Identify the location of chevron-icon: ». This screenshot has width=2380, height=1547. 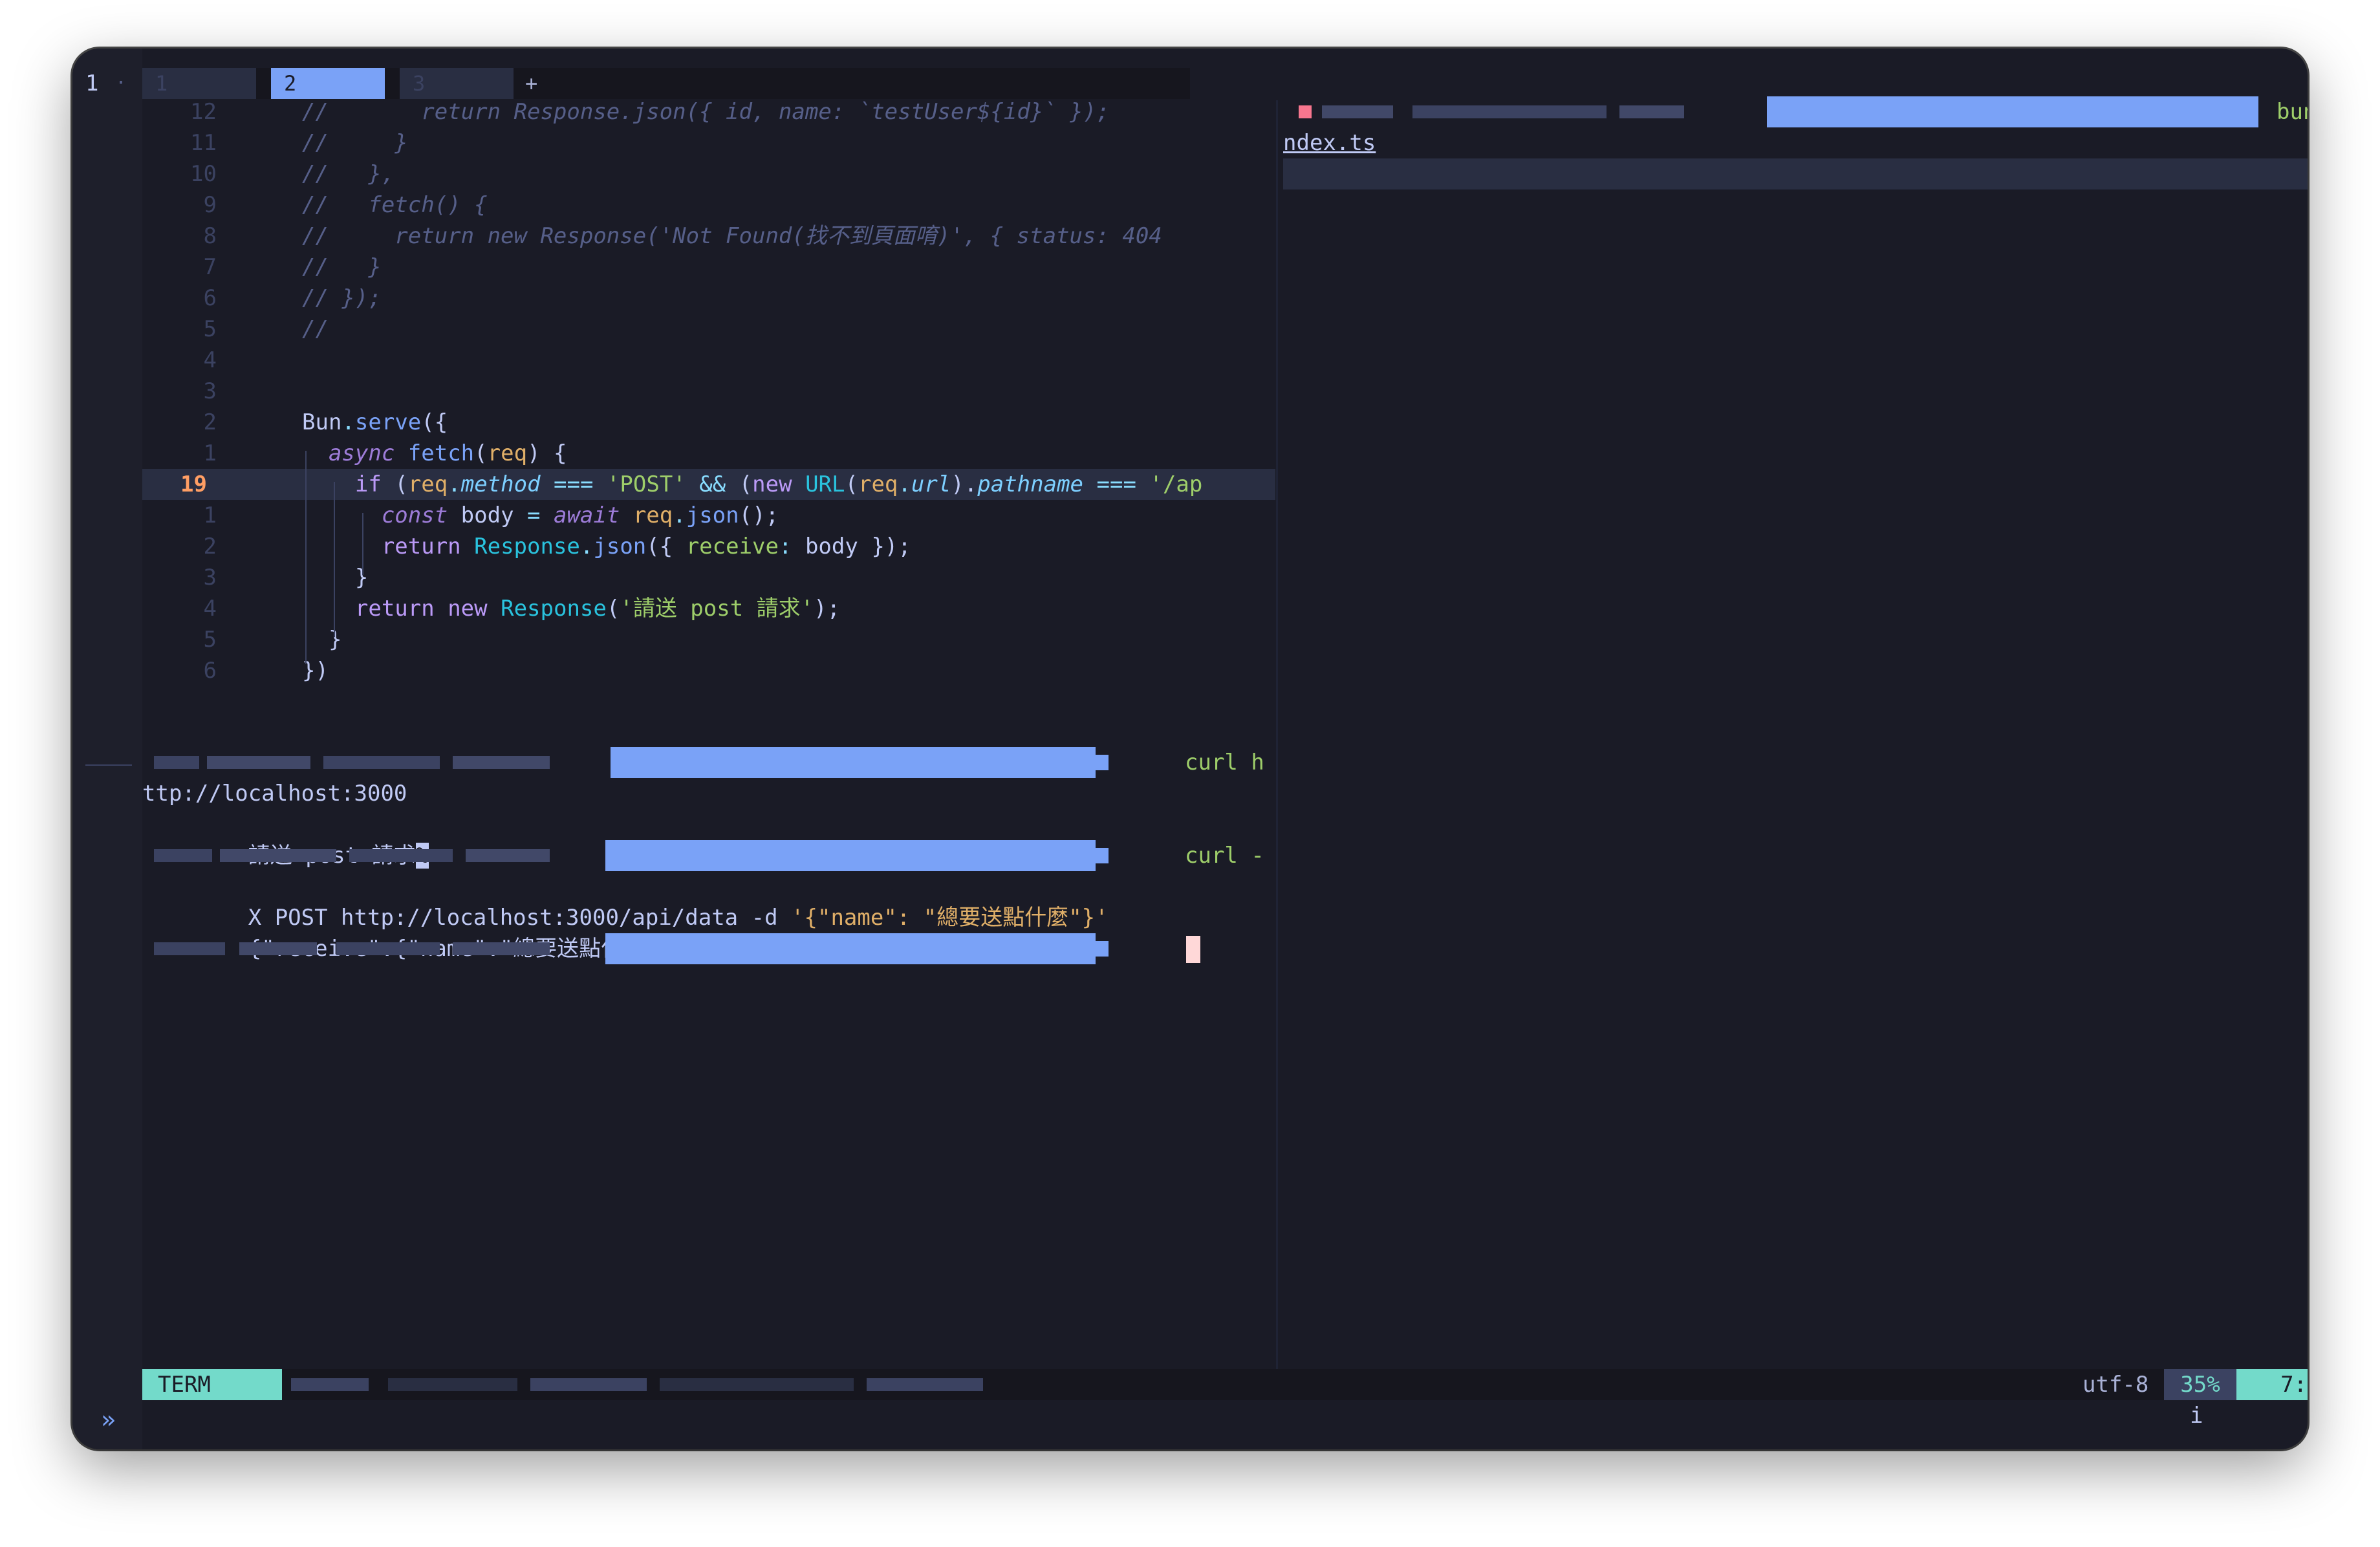
(109, 1420).